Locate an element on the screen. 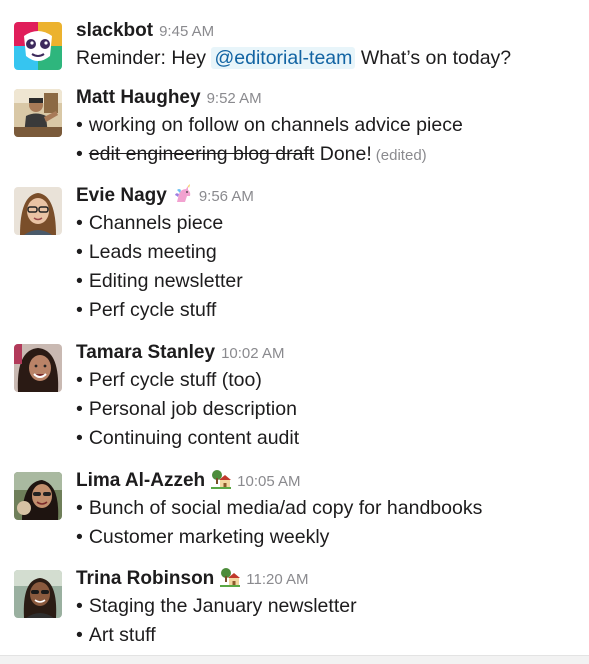  sender-name: Tamara Stanley is located at coordinates (145, 352).